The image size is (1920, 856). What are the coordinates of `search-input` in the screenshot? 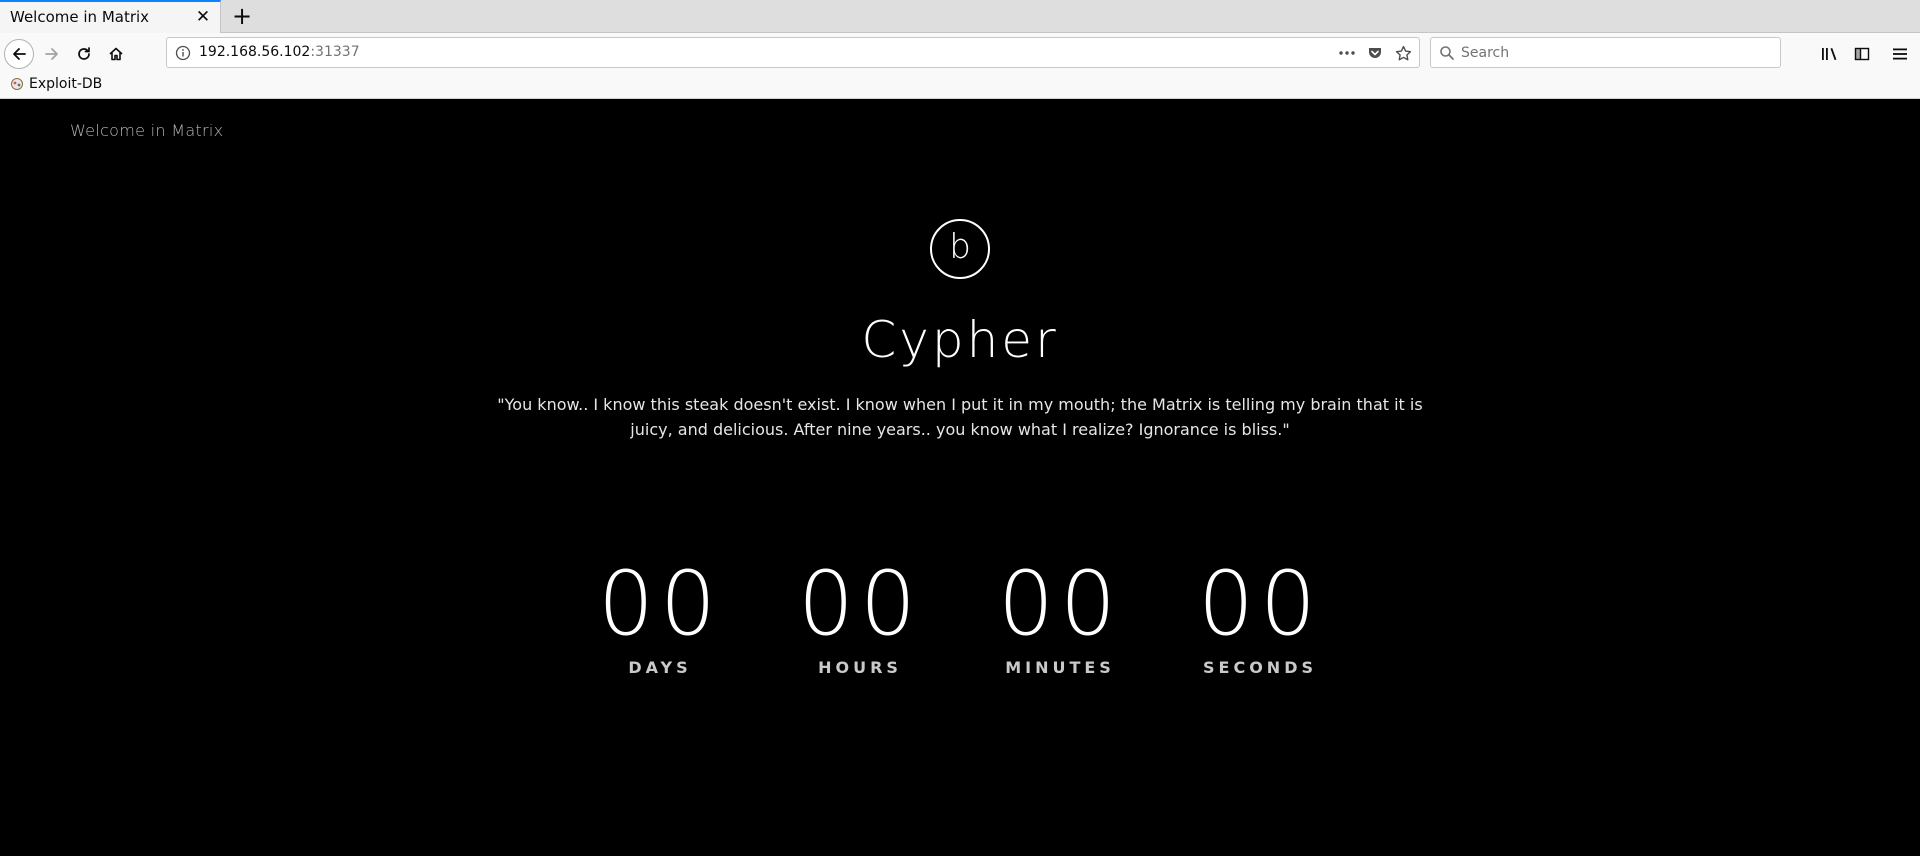 It's located at (1616, 52).